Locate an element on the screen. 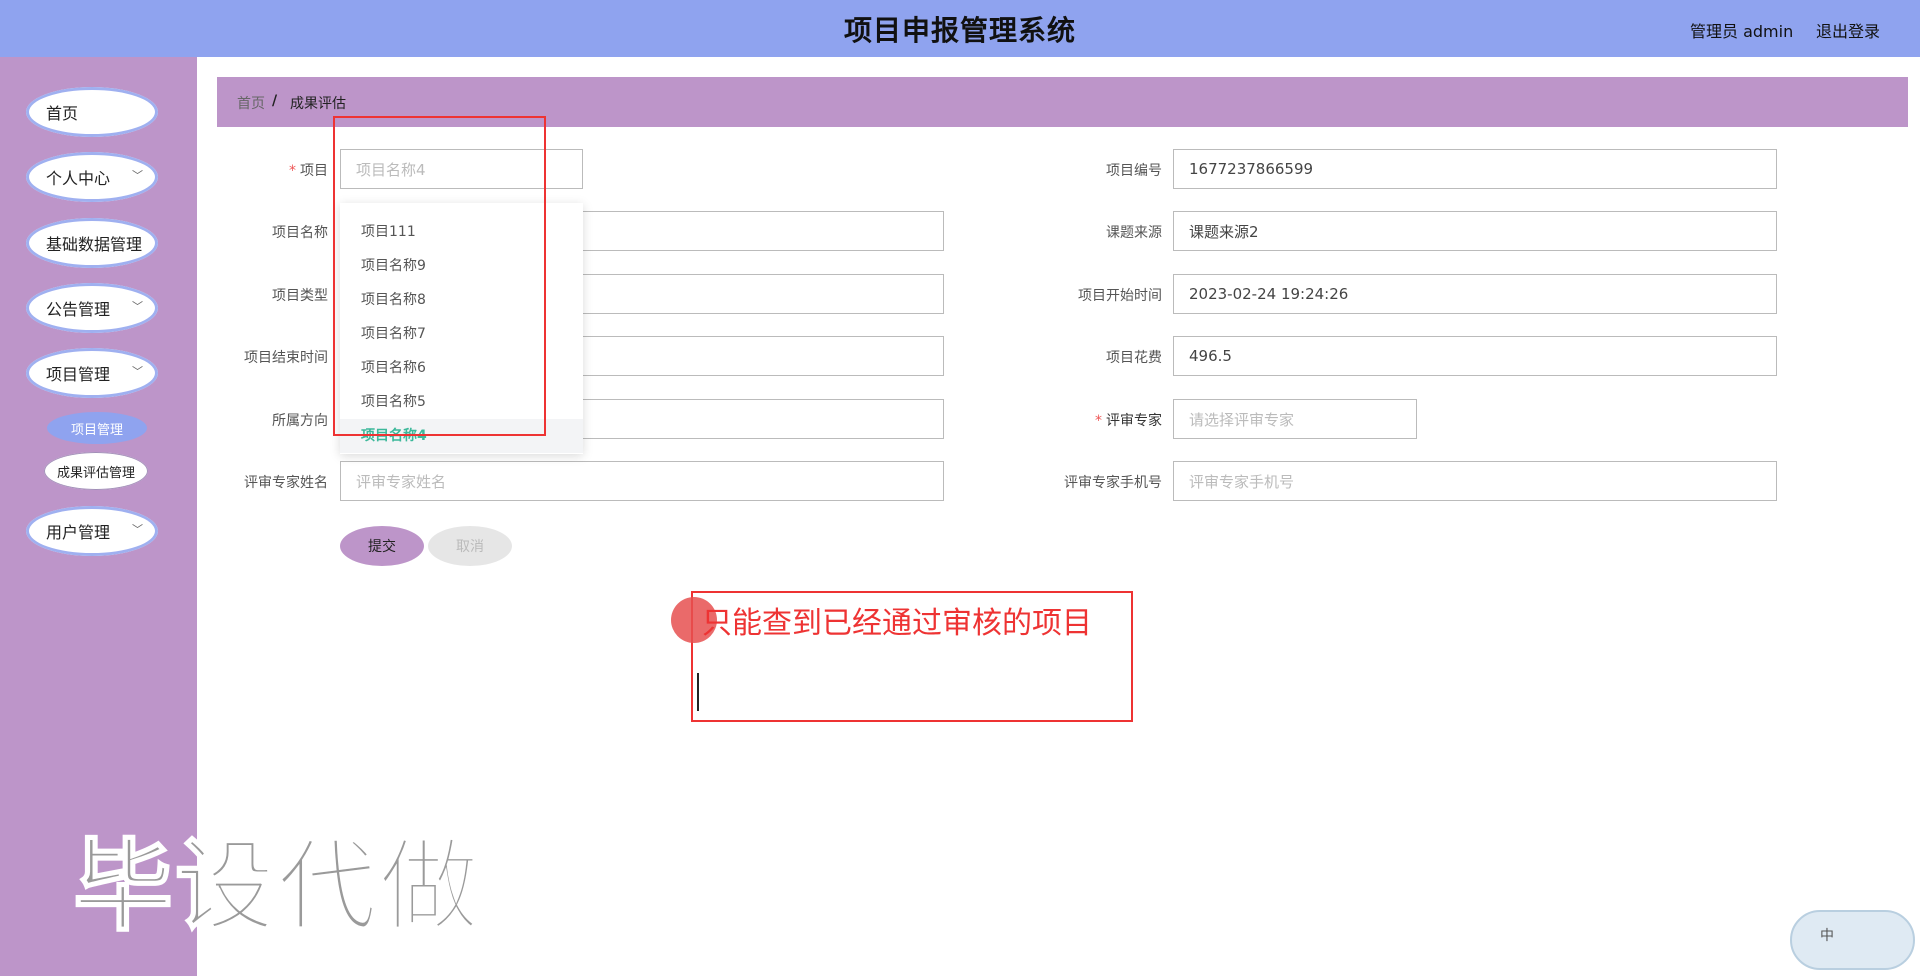 This screenshot has height=976, width=1920. project-no-label: 项目编号 is located at coordinates (1134, 171).